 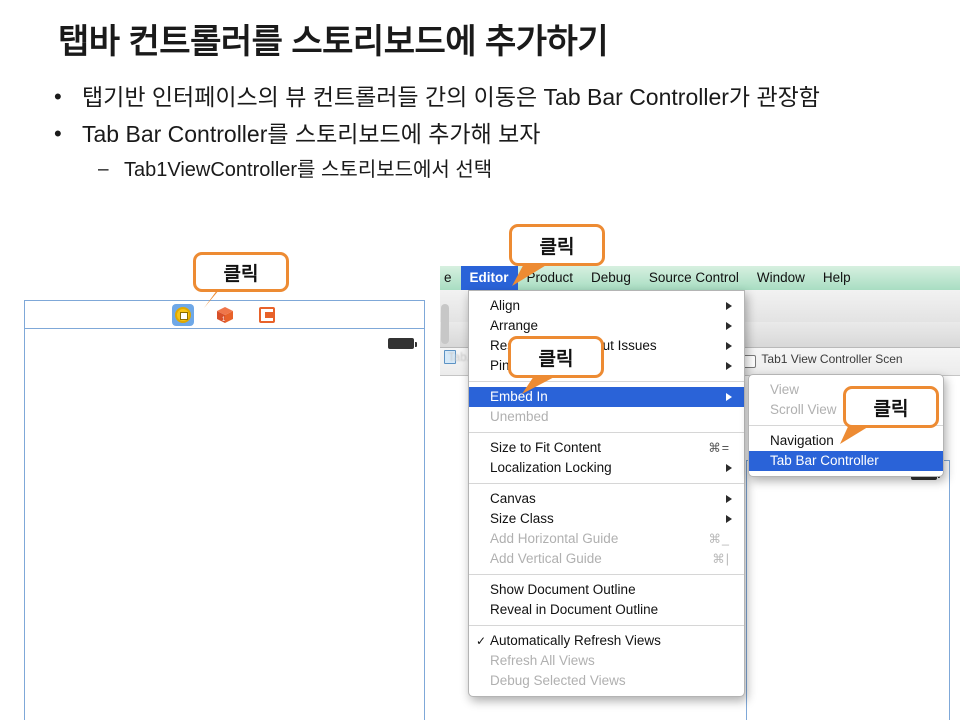 I want to click on menu-item-arrange: Arrange, so click(x=606, y=326).